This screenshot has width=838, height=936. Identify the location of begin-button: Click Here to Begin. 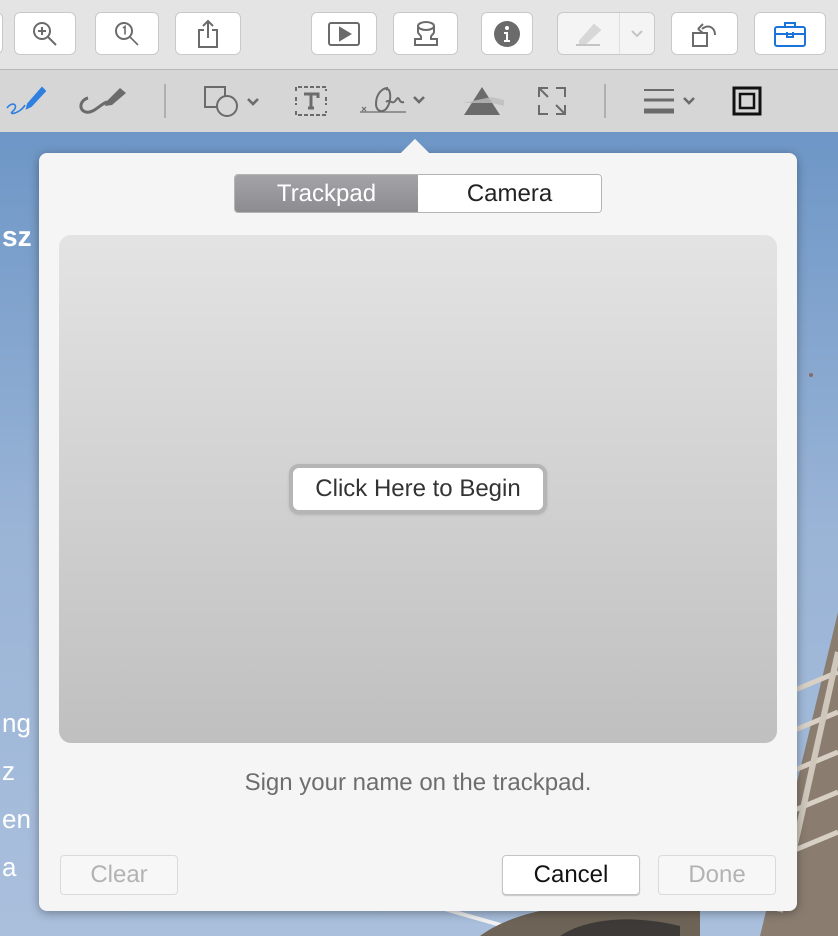
(418, 489).